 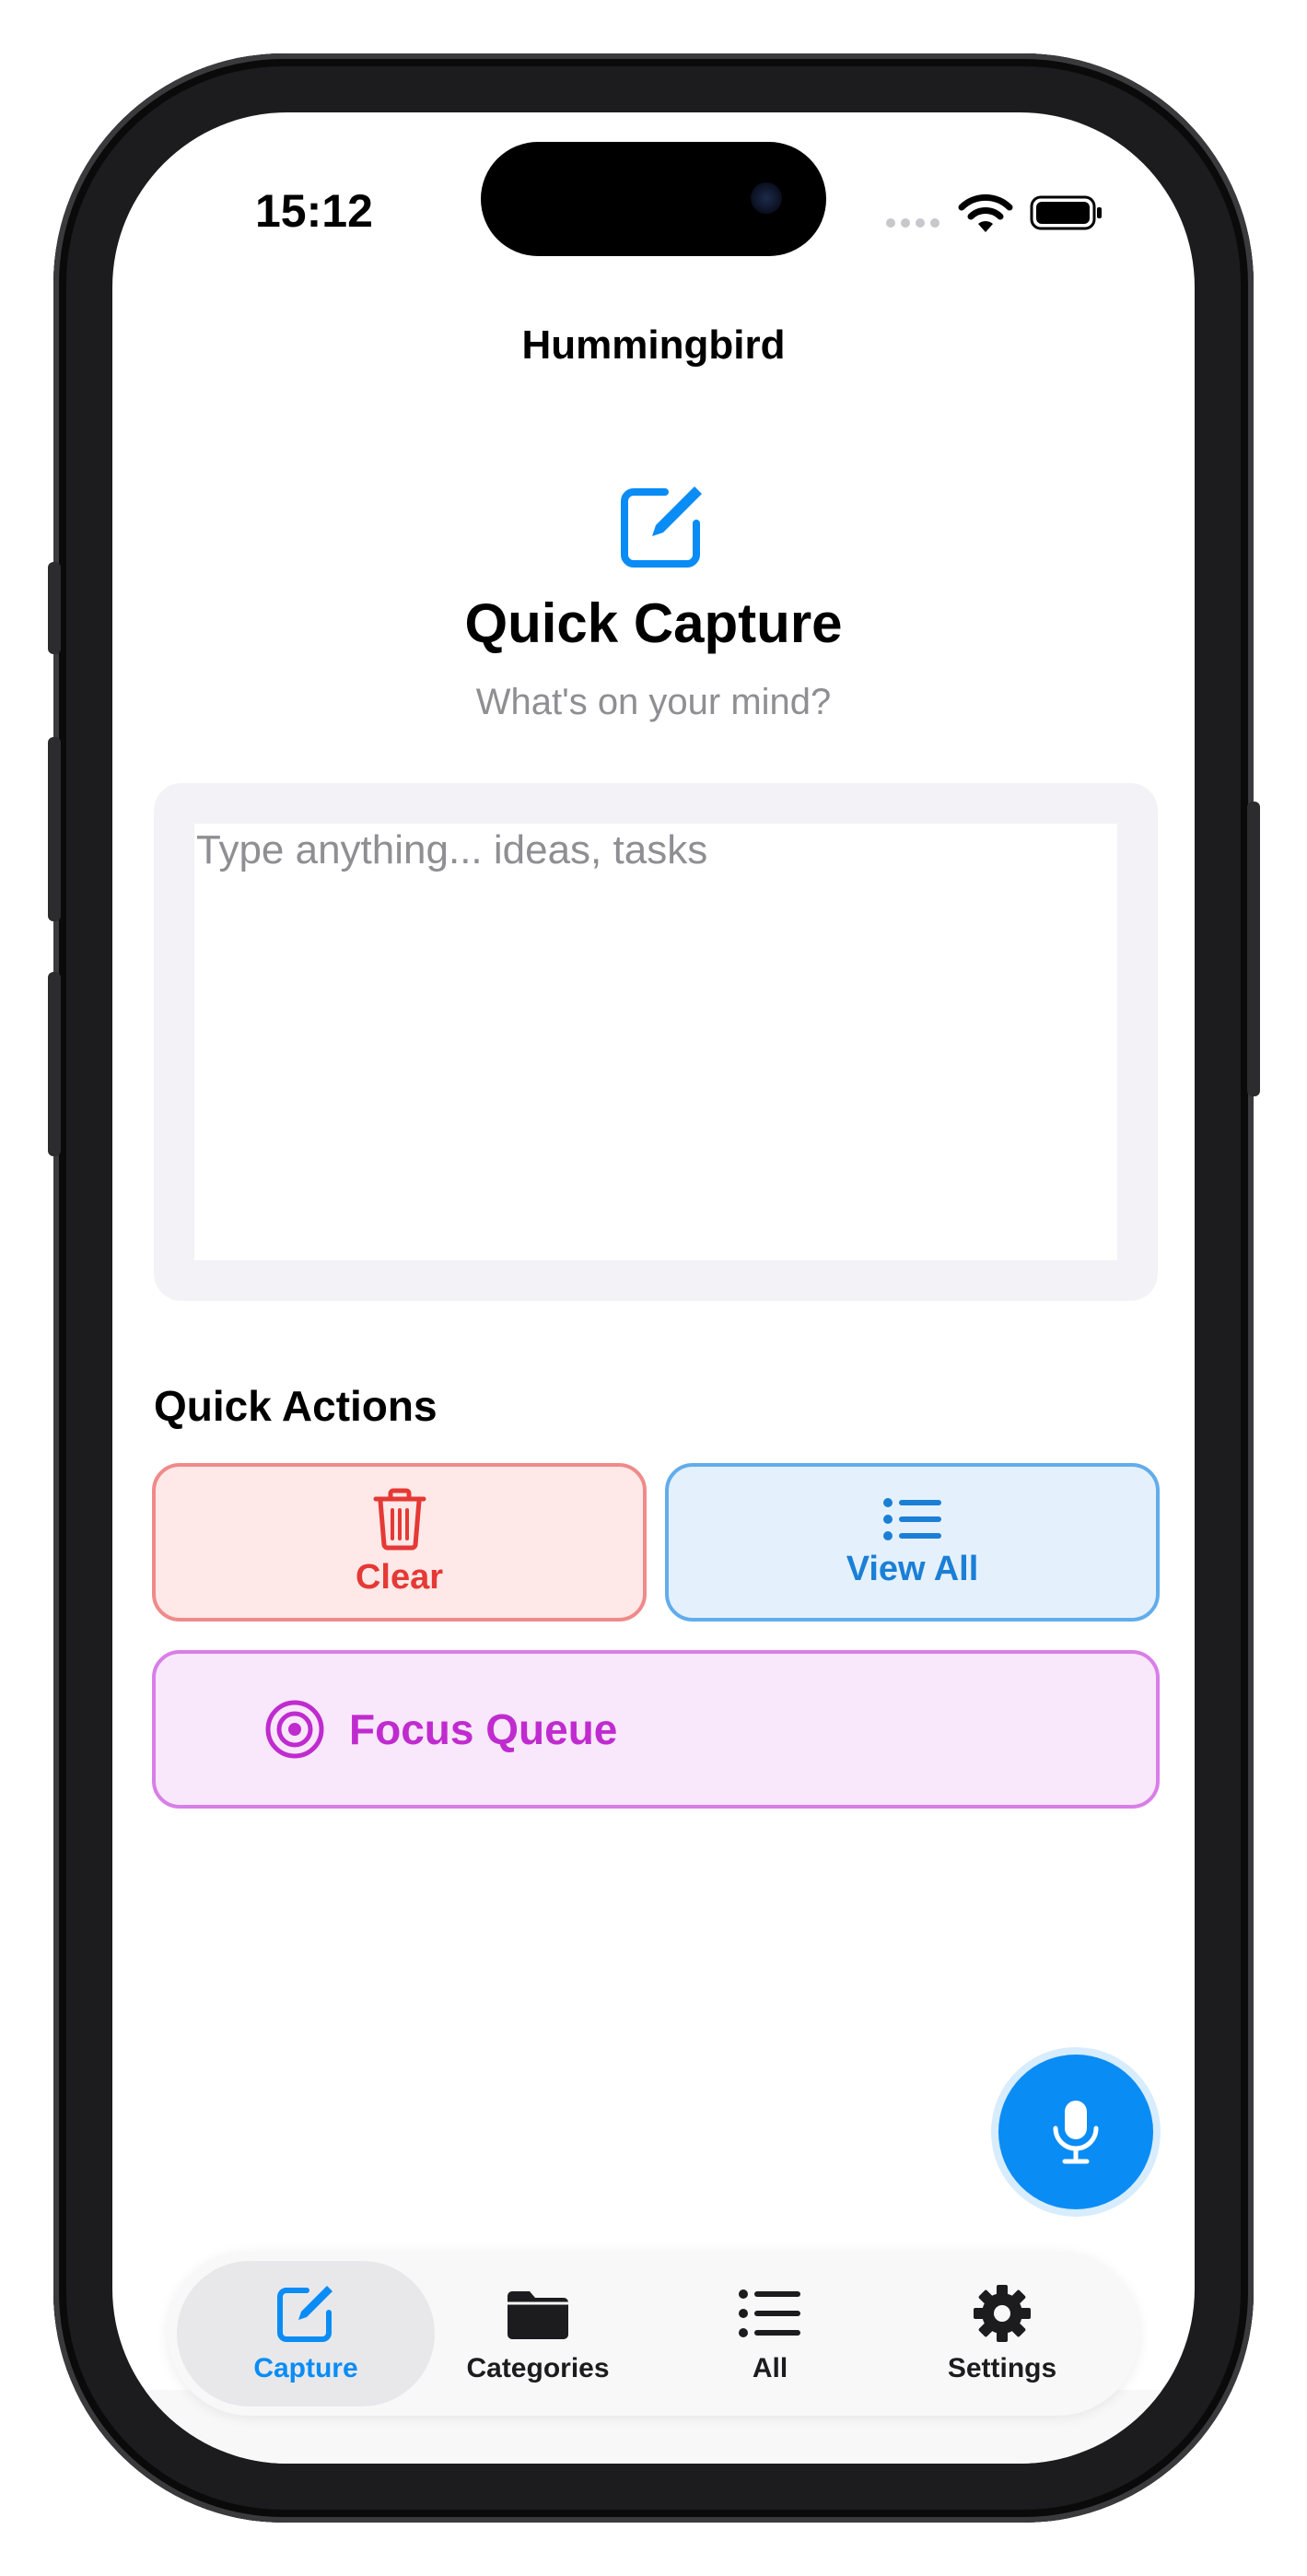 What do you see at coordinates (653, 702) in the screenshot?
I see `page-subtitle: What's on your mind?` at bounding box center [653, 702].